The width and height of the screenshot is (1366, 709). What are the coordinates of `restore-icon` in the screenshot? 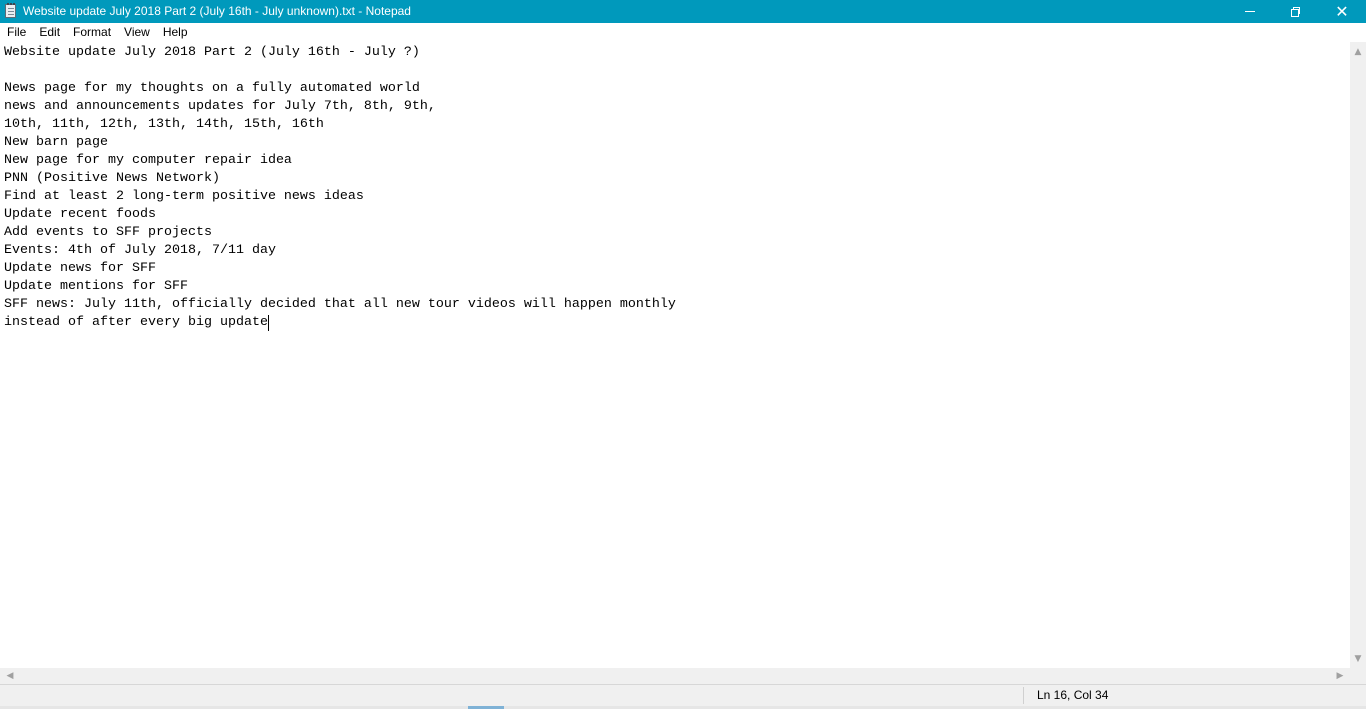 It's located at (1296, 11).